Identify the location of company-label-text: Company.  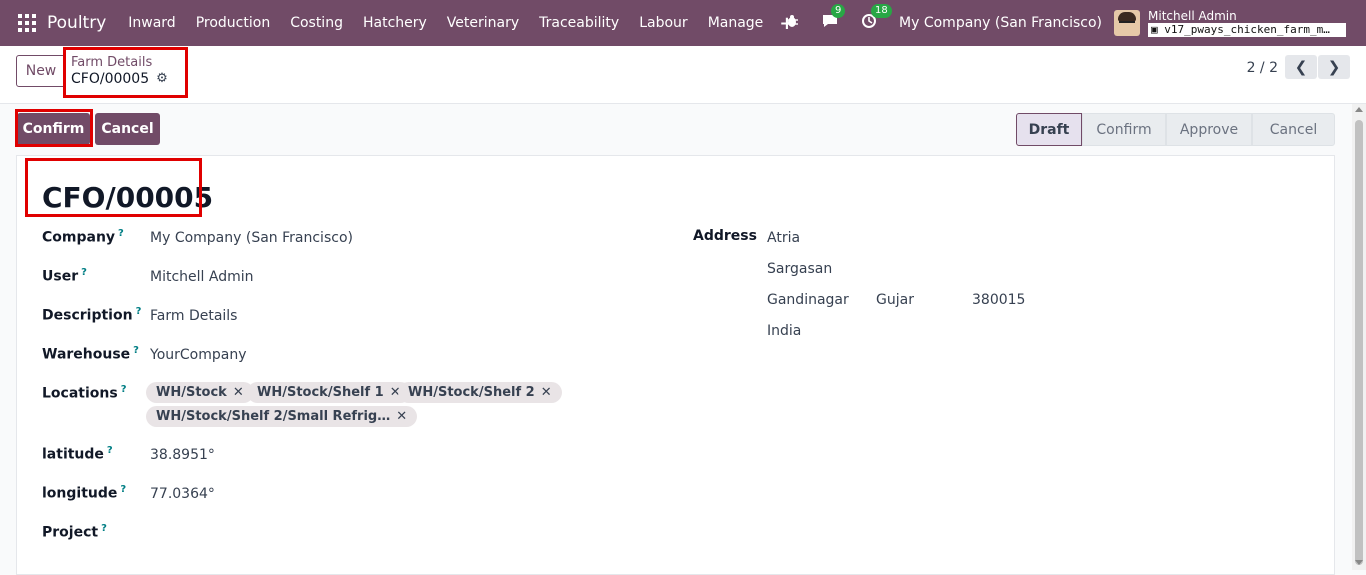
(79, 237).